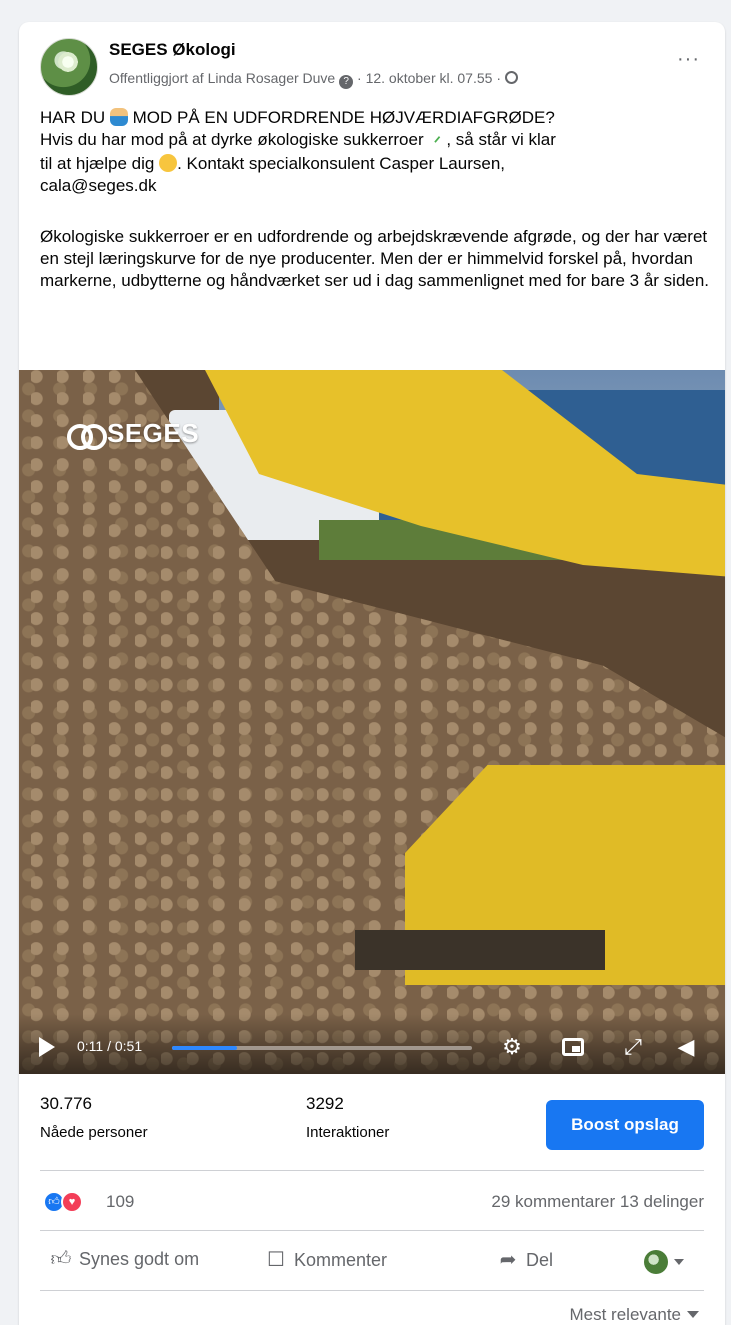 This screenshot has height=1325, width=731. I want to click on share-label: Del, so click(540, 1260).